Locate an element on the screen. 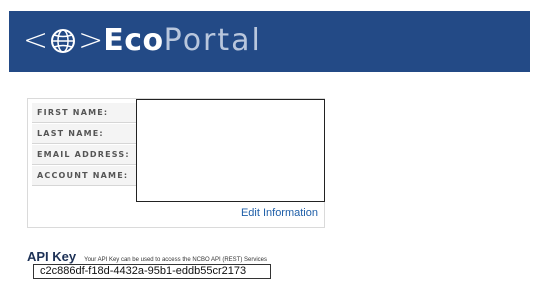  logo-left-bracket: < is located at coordinates (36, 40).